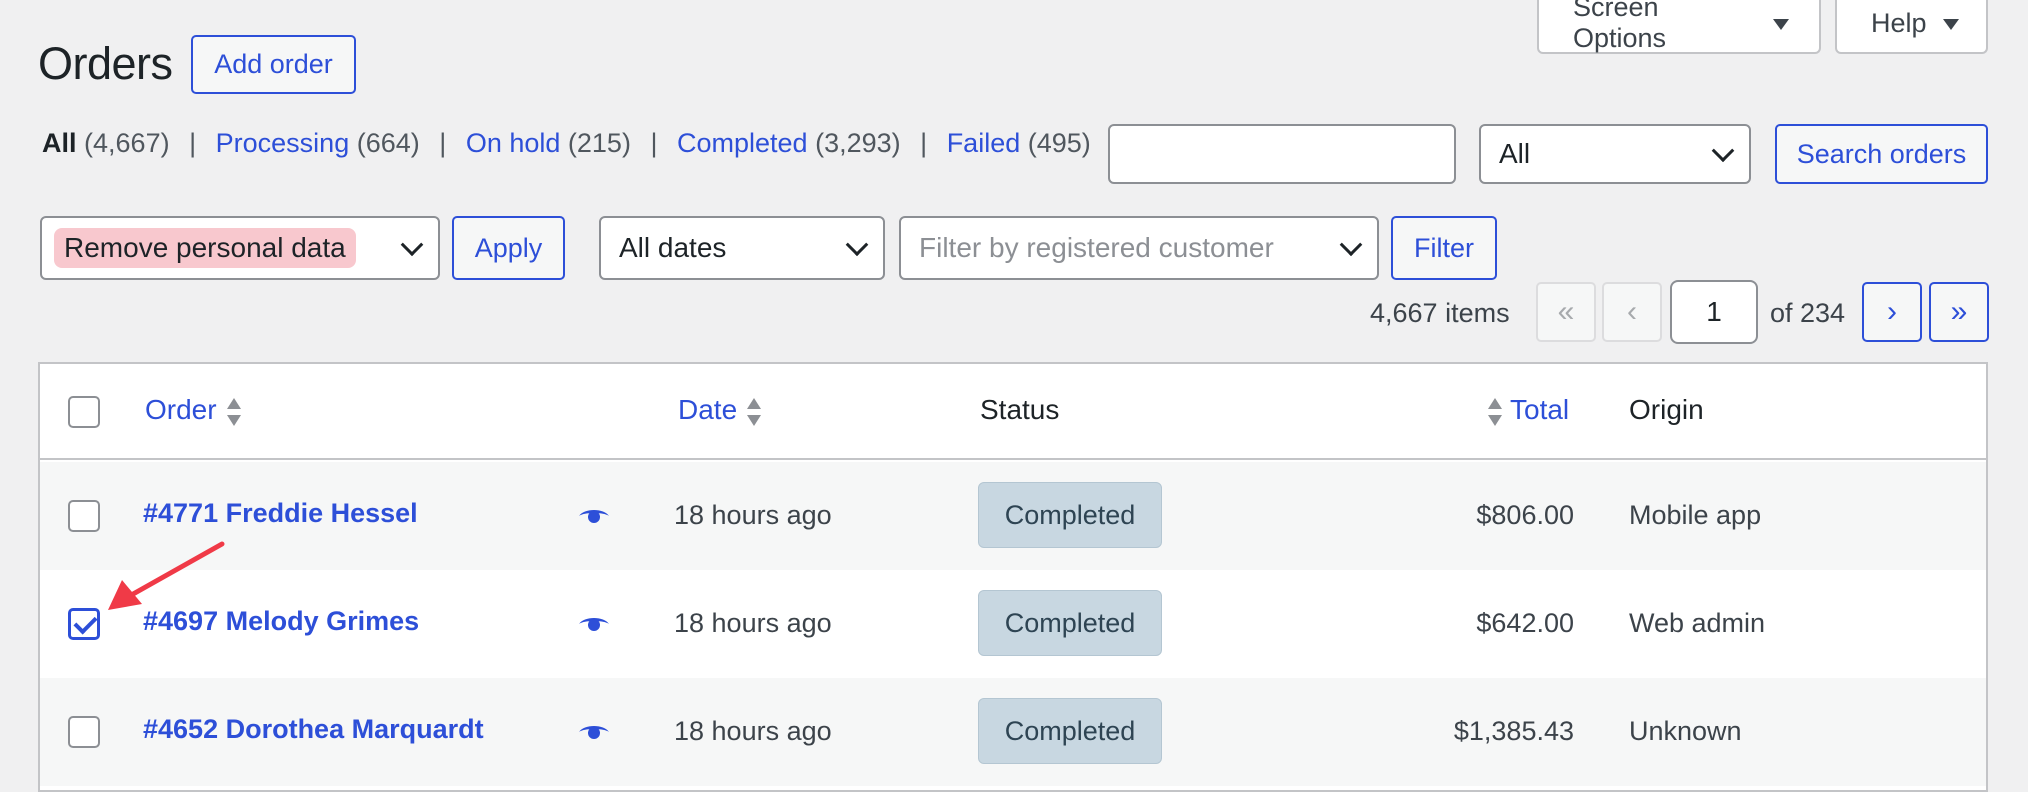  What do you see at coordinates (283, 143) in the screenshot?
I see `view-processing: Processing` at bounding box center [283, 143].